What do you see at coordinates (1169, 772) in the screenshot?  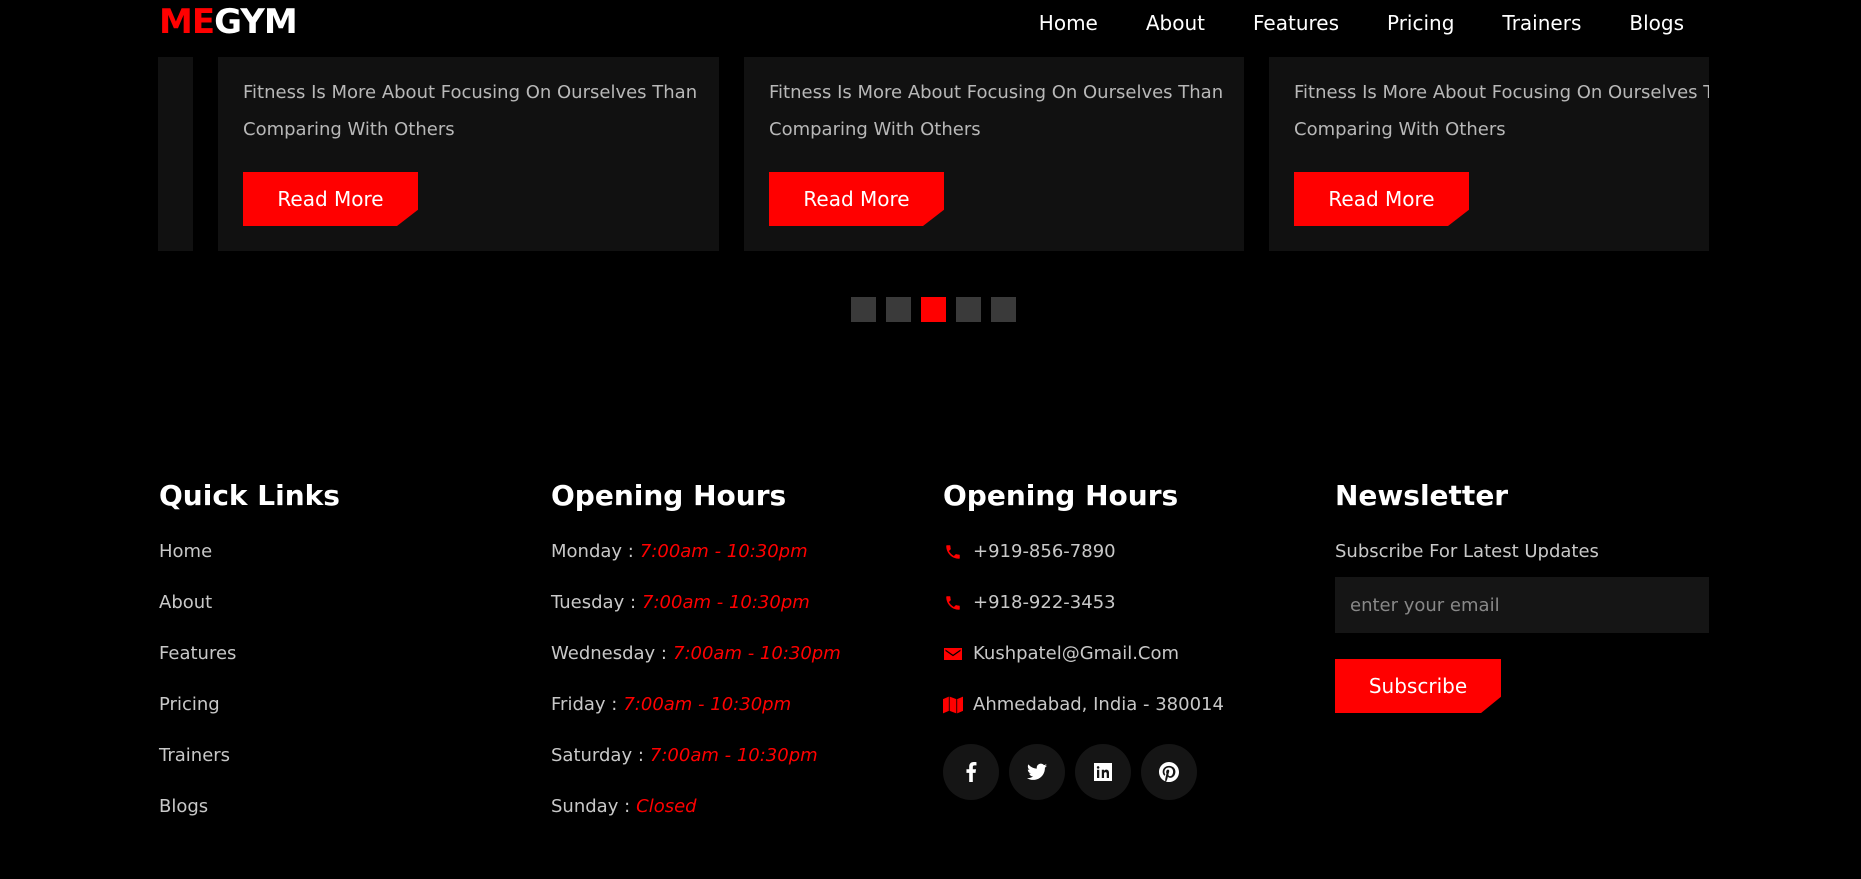 I see `pinterest-icon` at bounding box center [1169, 772].